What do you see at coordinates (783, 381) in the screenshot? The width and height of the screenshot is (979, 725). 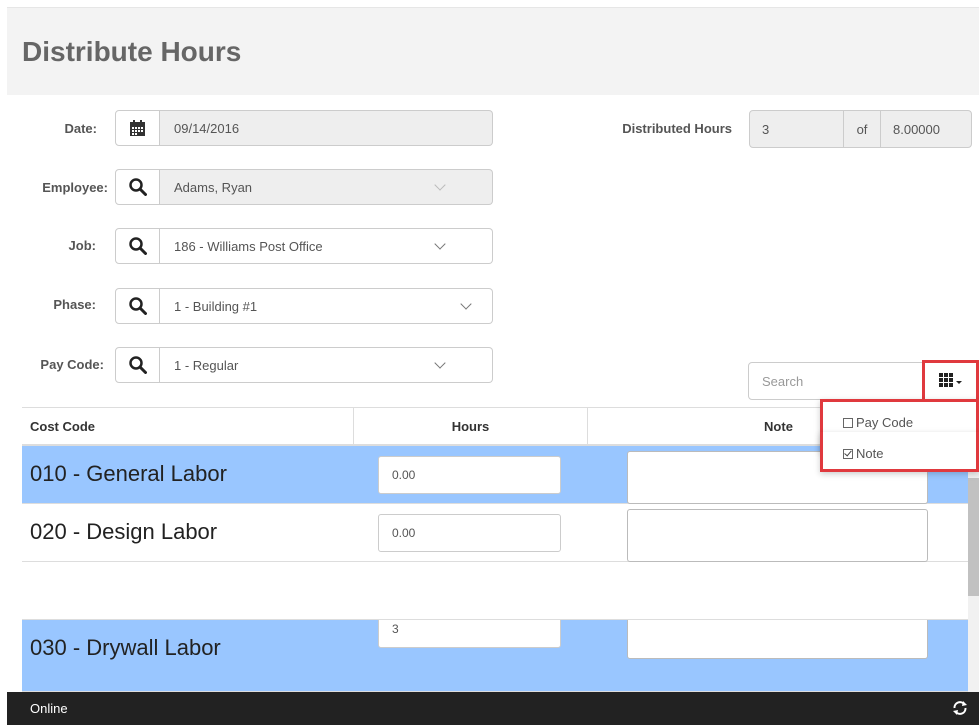 I see `search-placeholder: Search` at bounding box center [783, 381].